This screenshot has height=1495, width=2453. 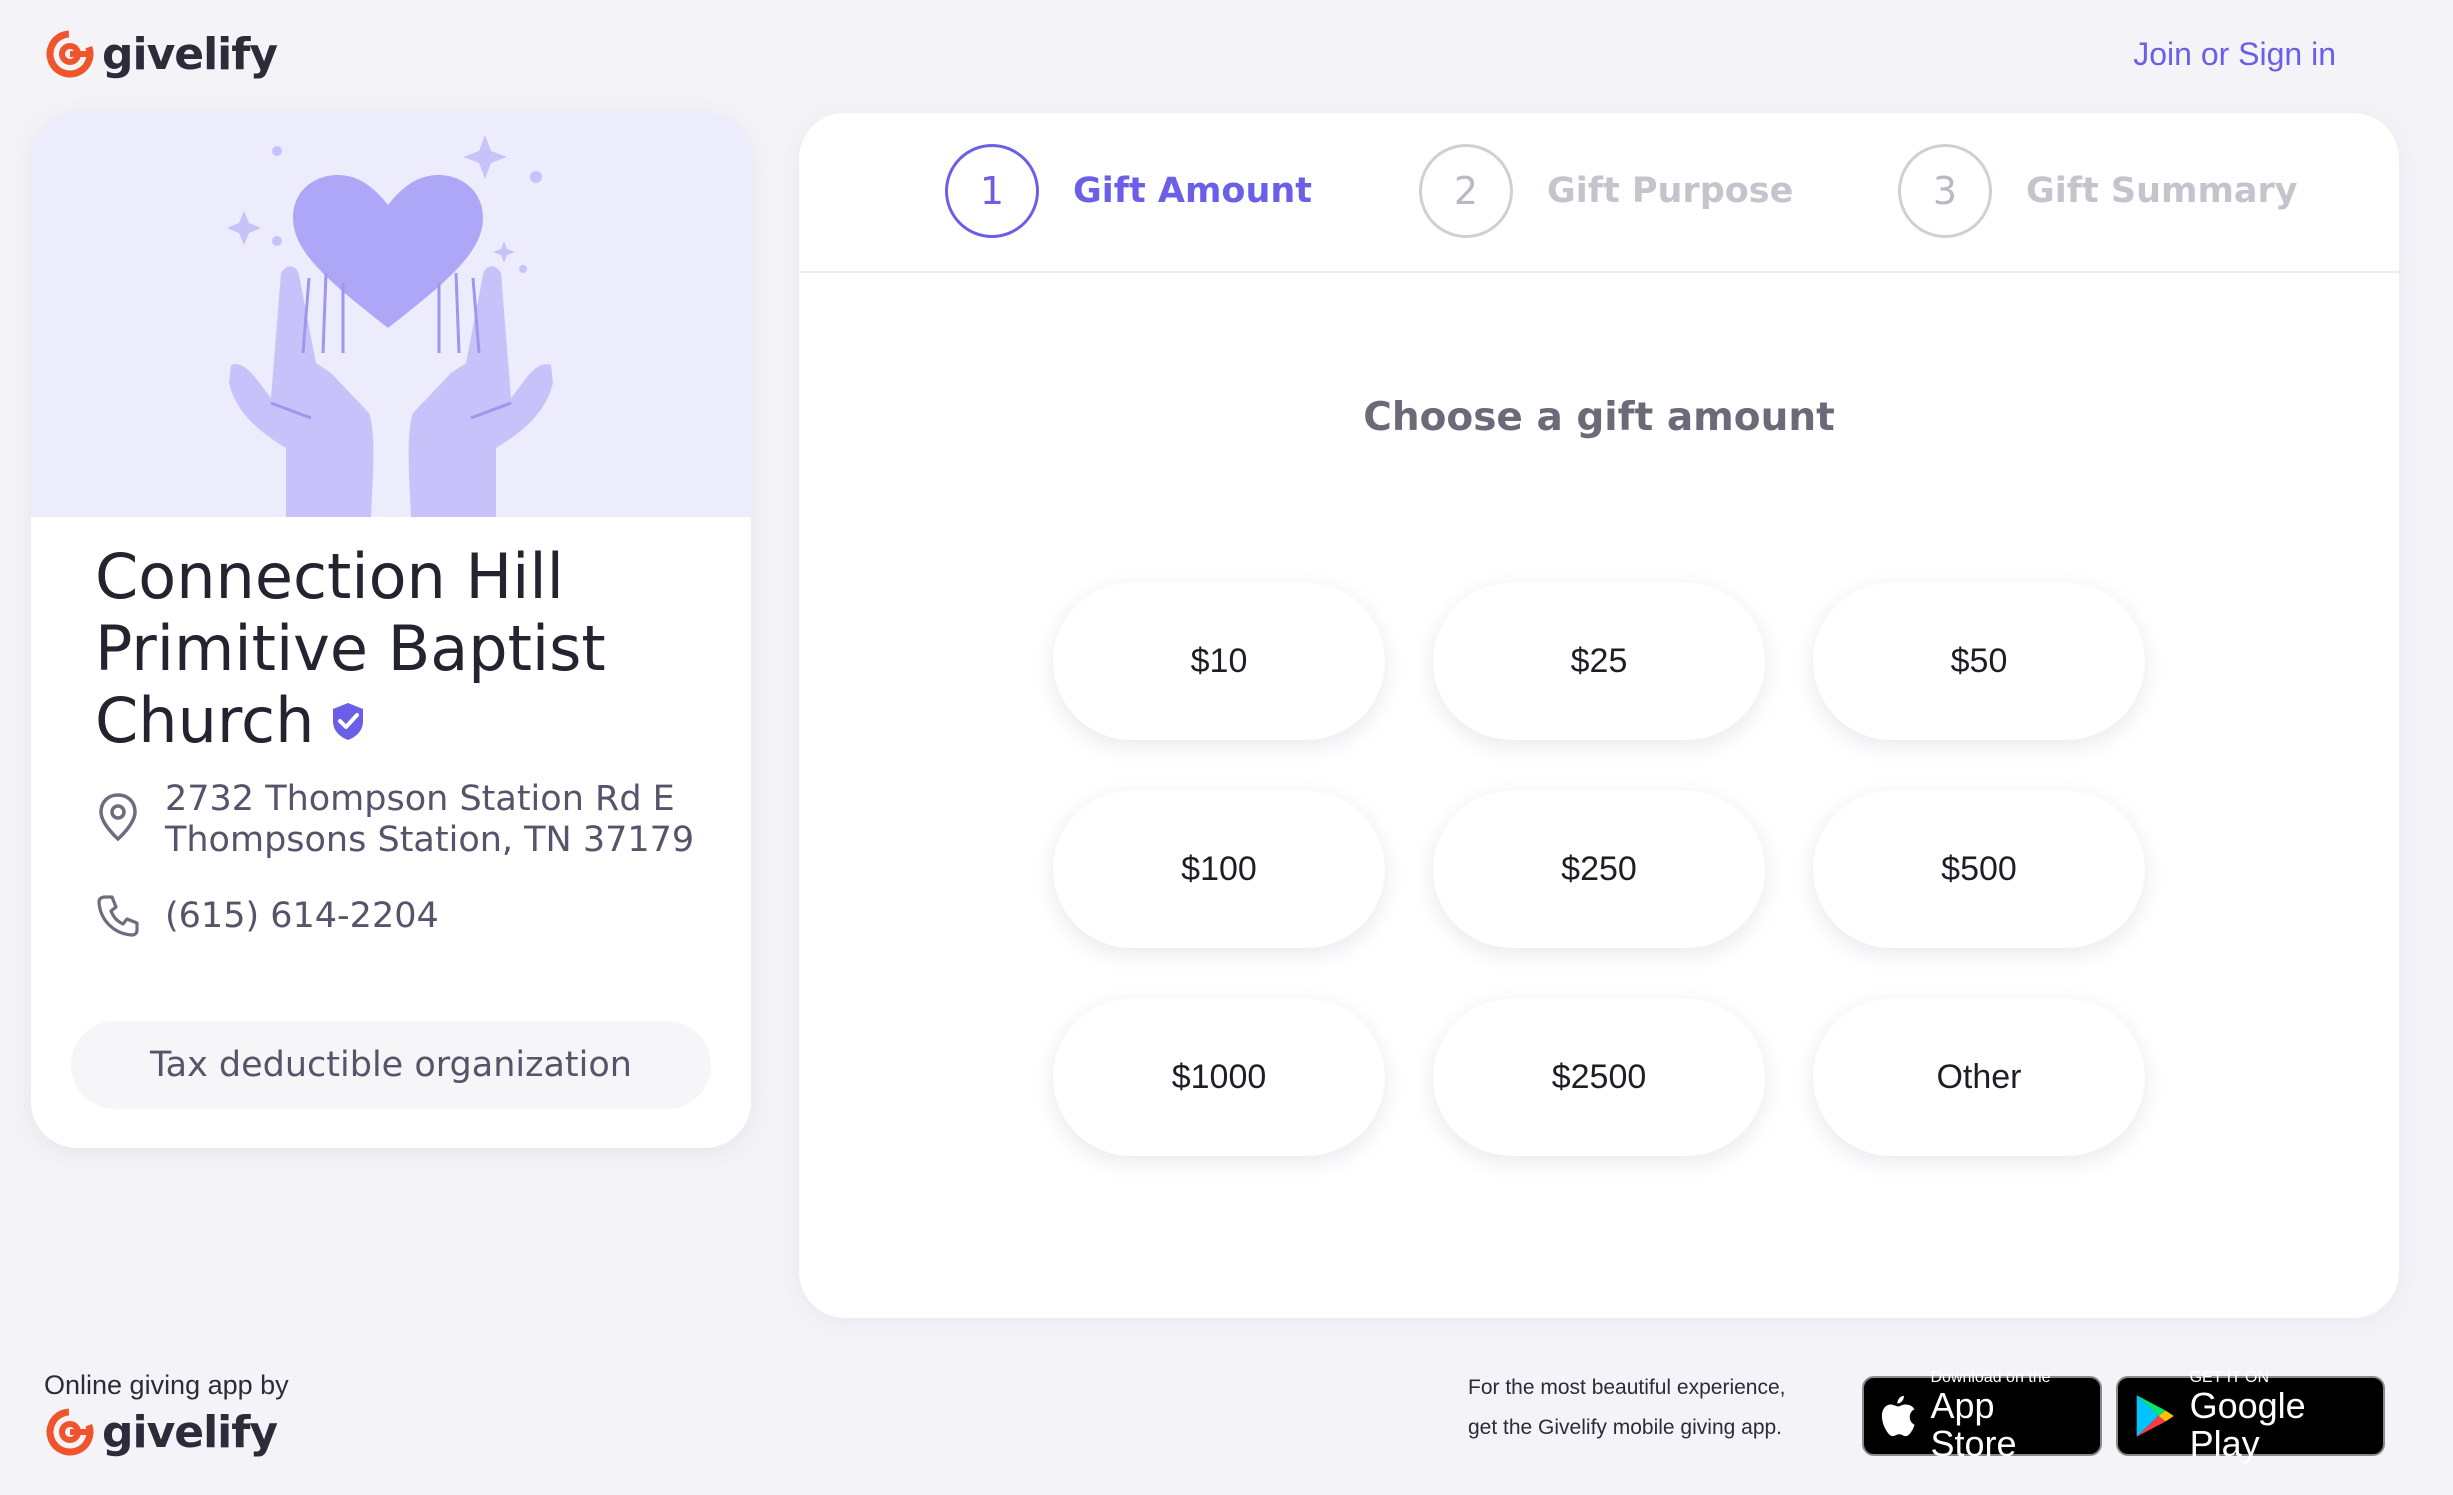 I want to click on amount-button-10: $10, so click(x=1219, y=661).